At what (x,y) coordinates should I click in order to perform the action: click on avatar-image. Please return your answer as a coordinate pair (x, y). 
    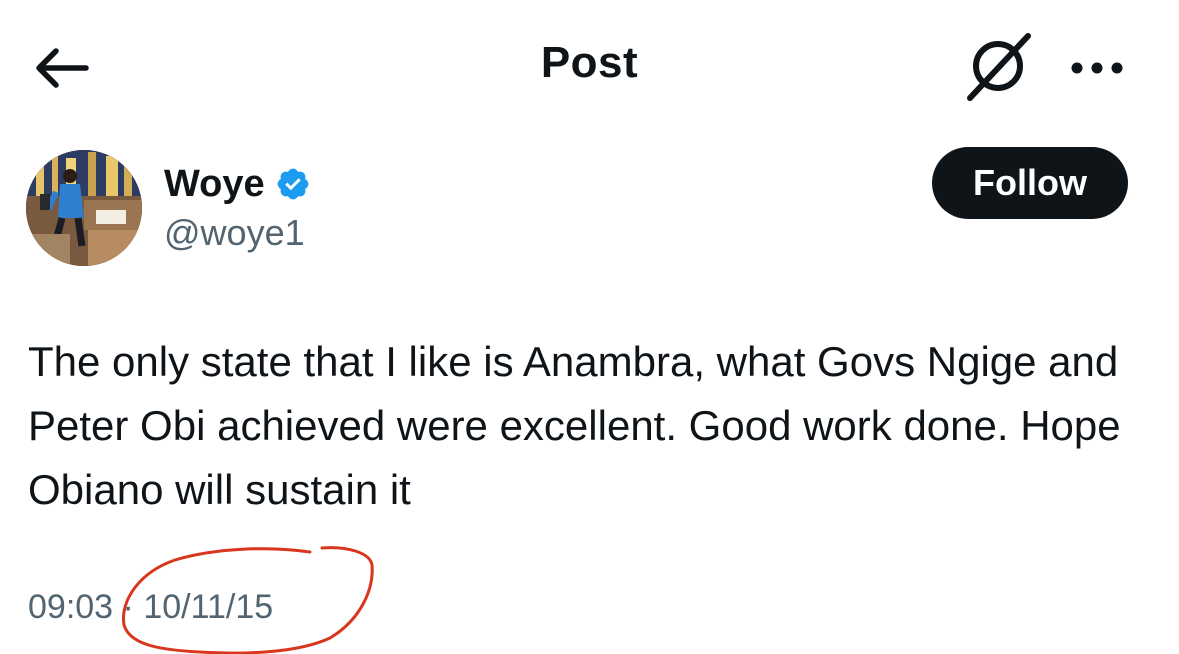
    Looking at the image, I should click on (84, 208).